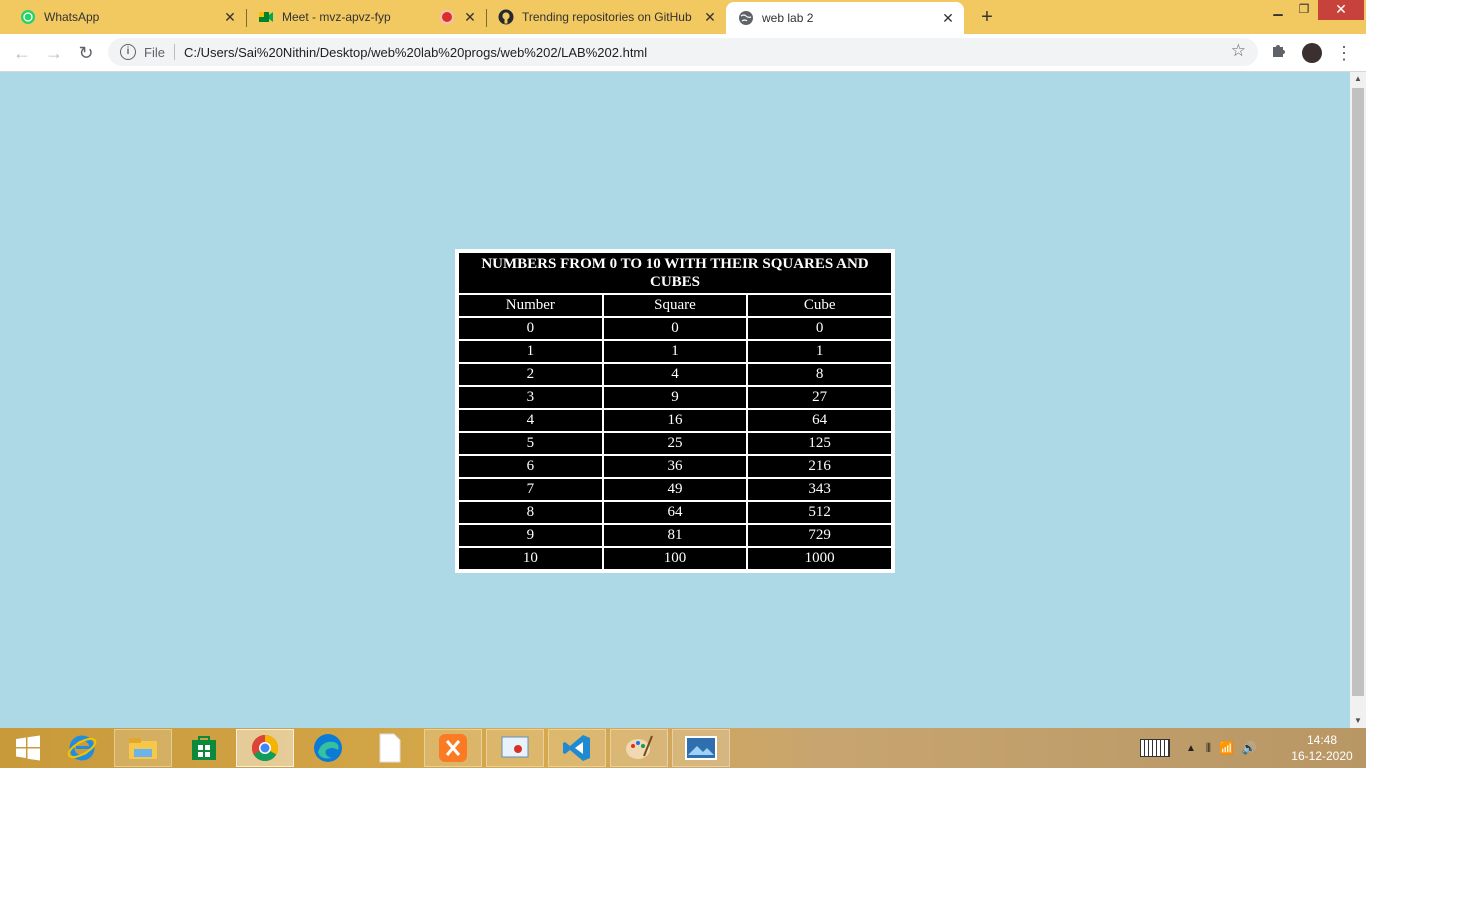  Describe the element at coordinates (28, 17) in the screenshot. I see `whatsapp-icon` at that location.